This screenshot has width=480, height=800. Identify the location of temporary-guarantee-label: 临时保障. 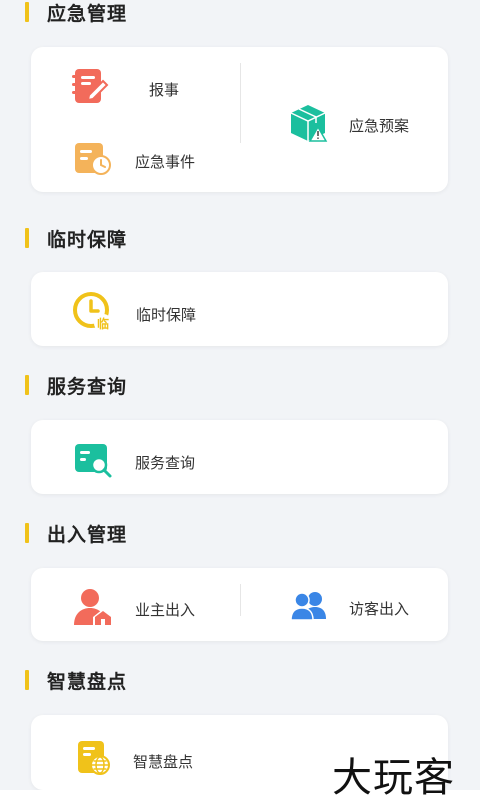
(166, 315).